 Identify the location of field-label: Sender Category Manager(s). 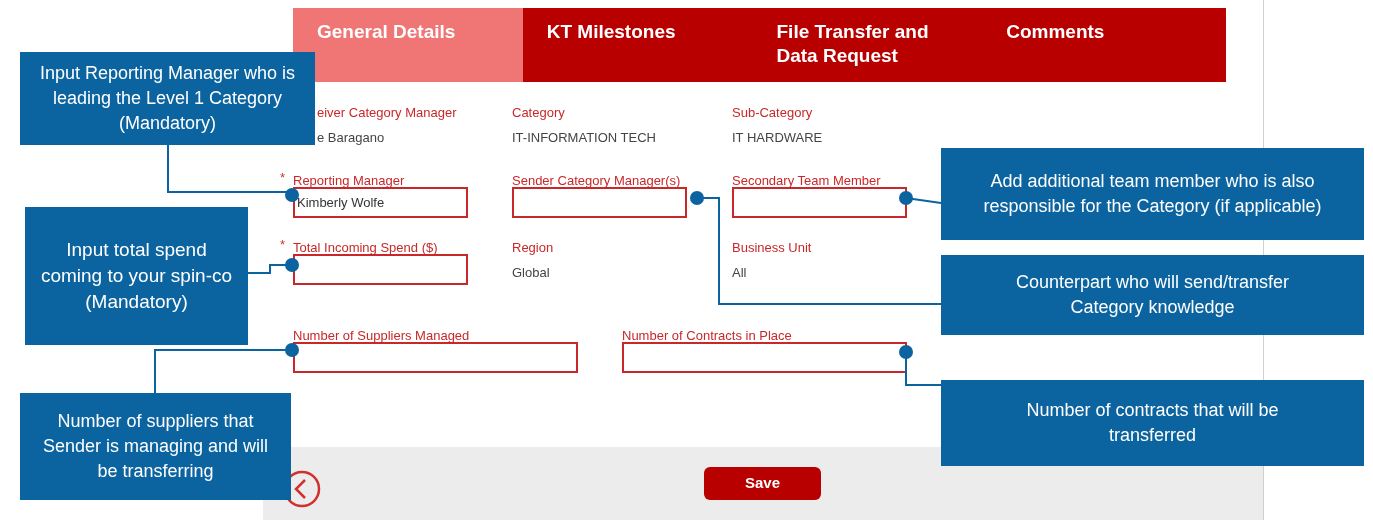
(596, 180).